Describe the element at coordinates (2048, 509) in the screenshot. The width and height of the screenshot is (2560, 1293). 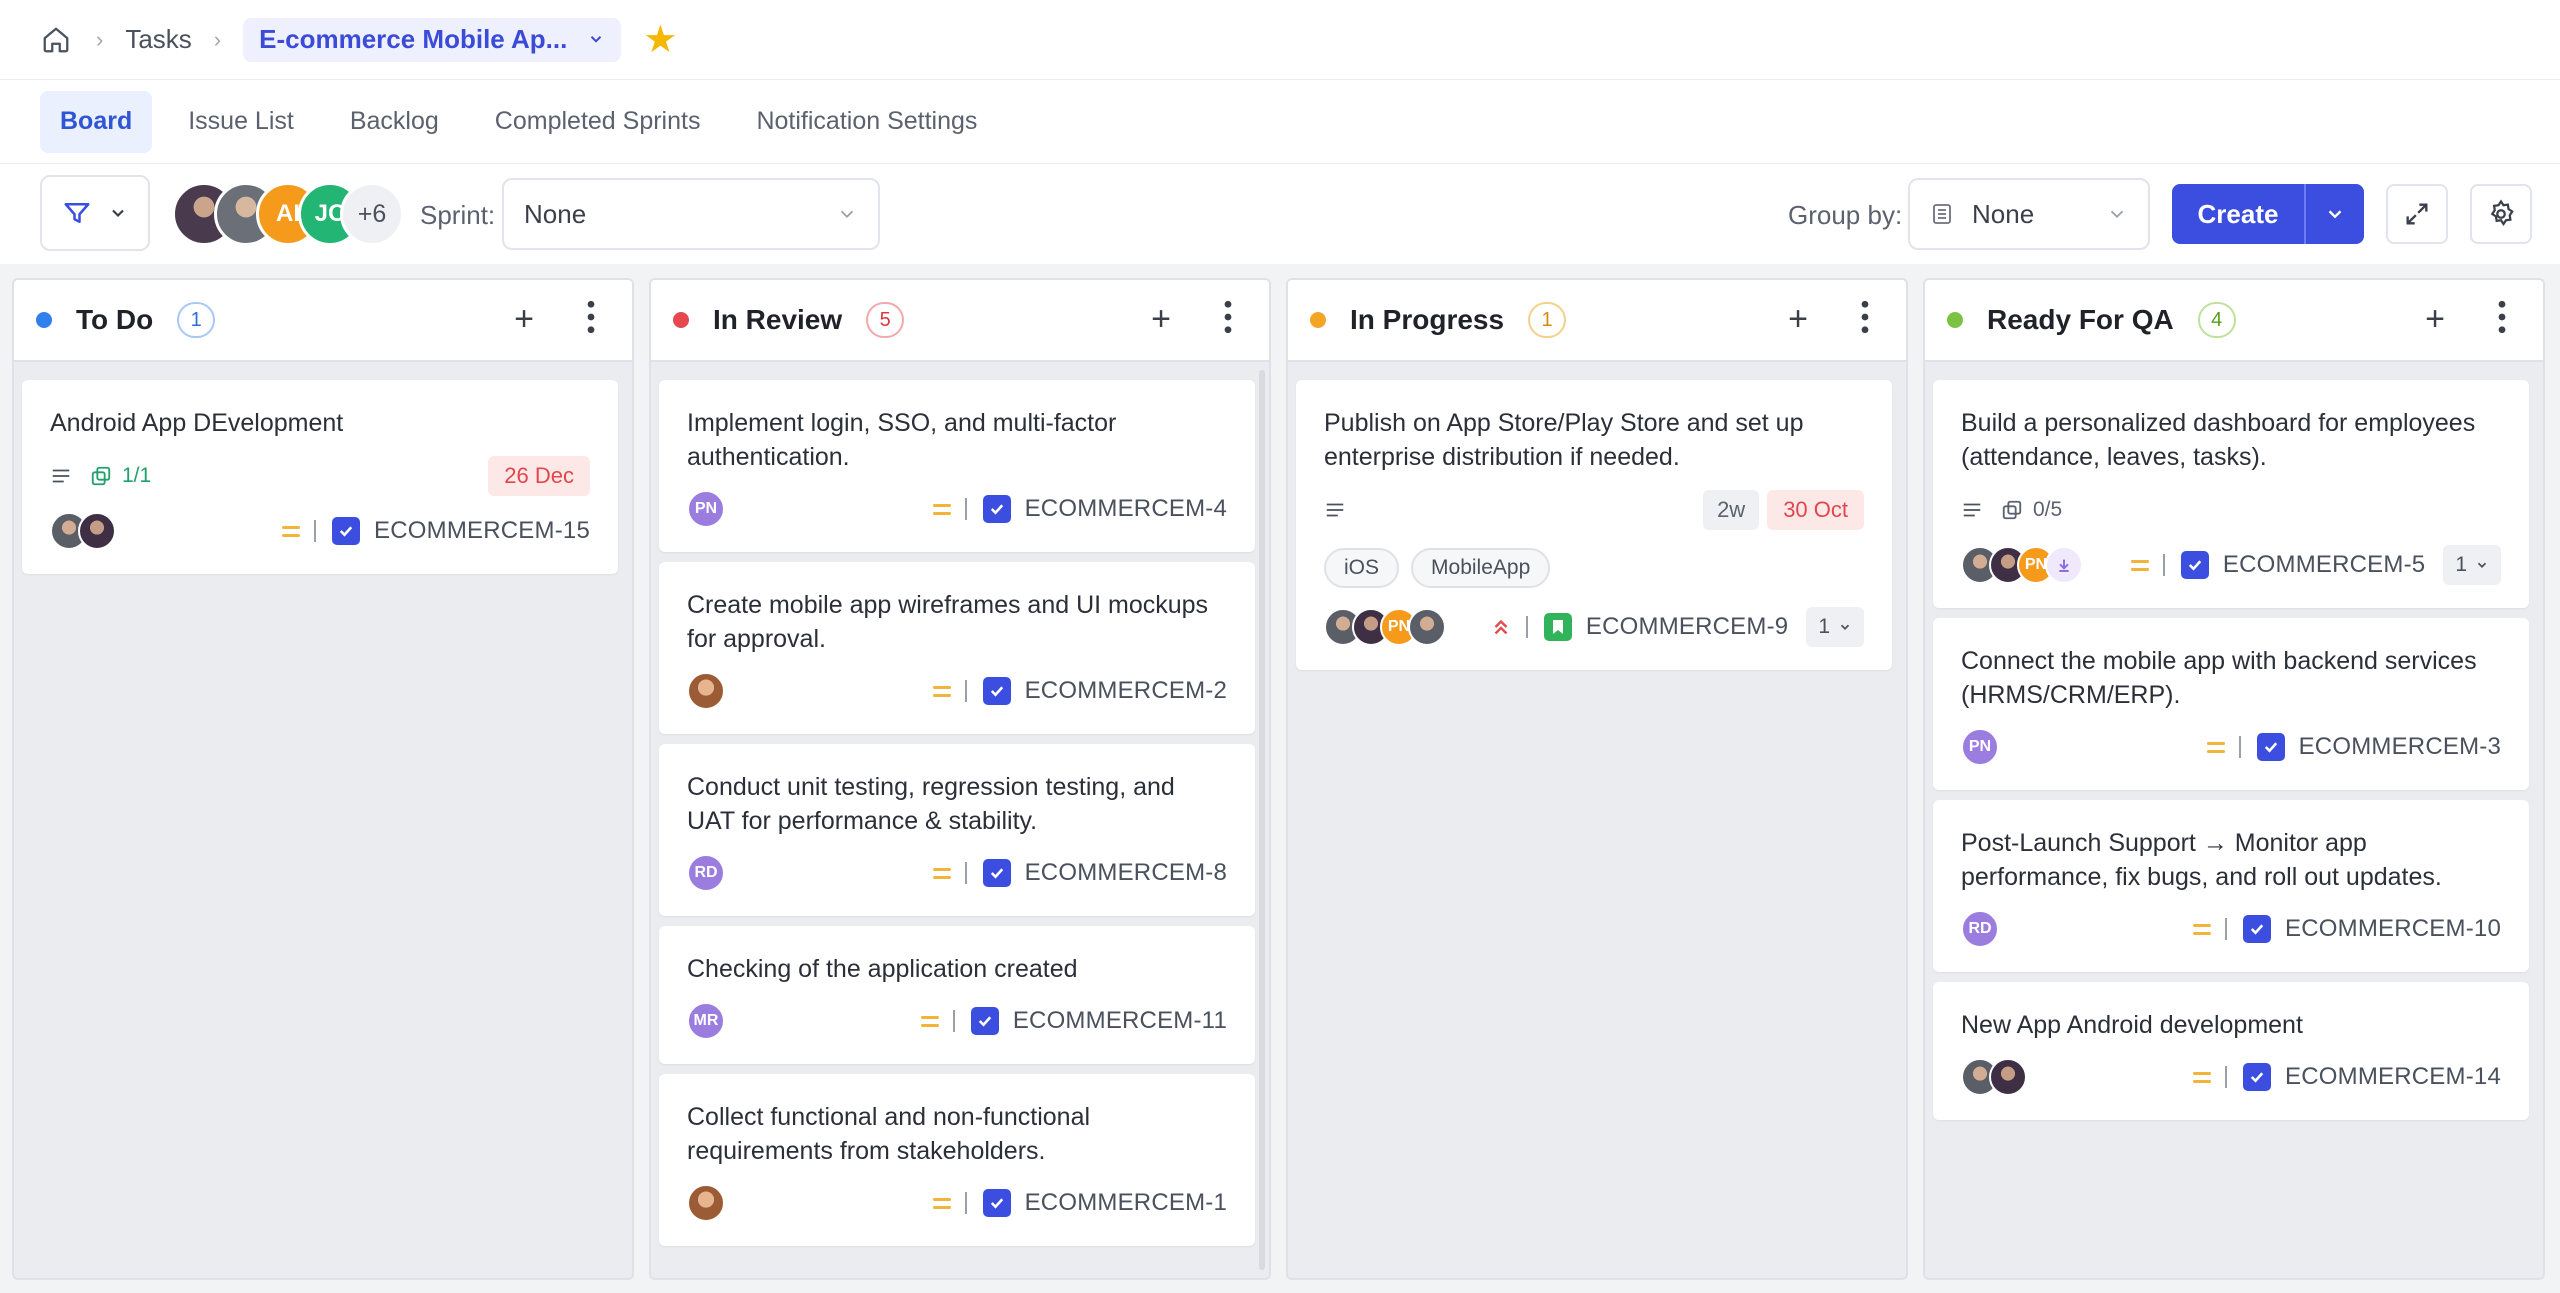
I see `subtask-count: 0/5` at that location.